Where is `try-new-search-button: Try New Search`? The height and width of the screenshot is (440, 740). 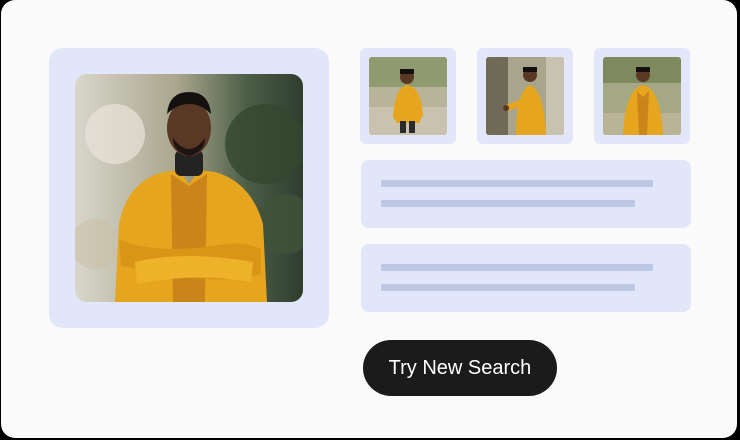
try-new-search-button: Try New Search is located at coordinates (460, 368).